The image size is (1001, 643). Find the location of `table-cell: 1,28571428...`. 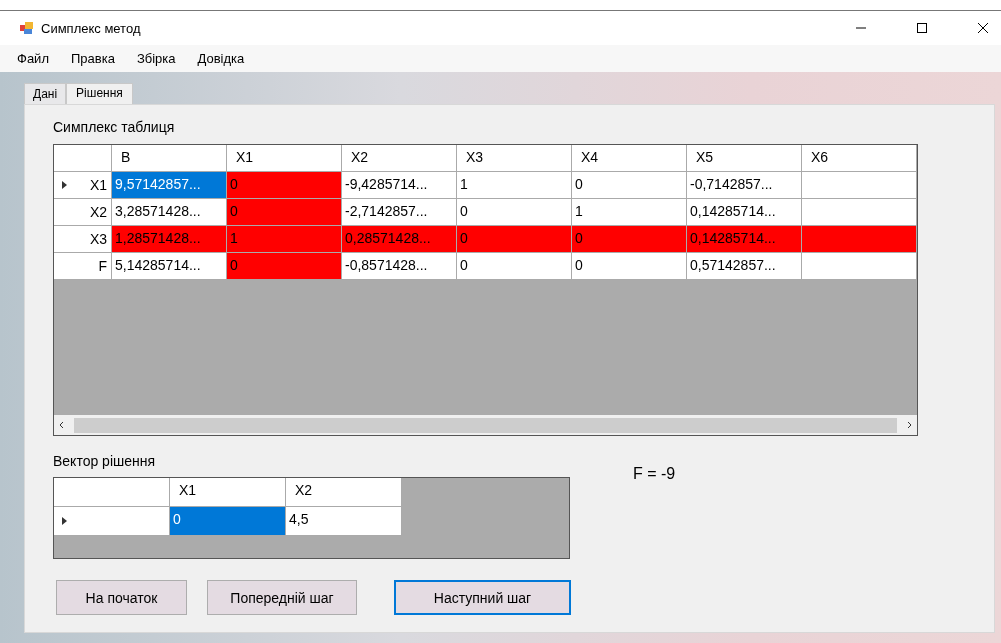

table-cell: 1,28571428... is located at coordinates (169, 239).